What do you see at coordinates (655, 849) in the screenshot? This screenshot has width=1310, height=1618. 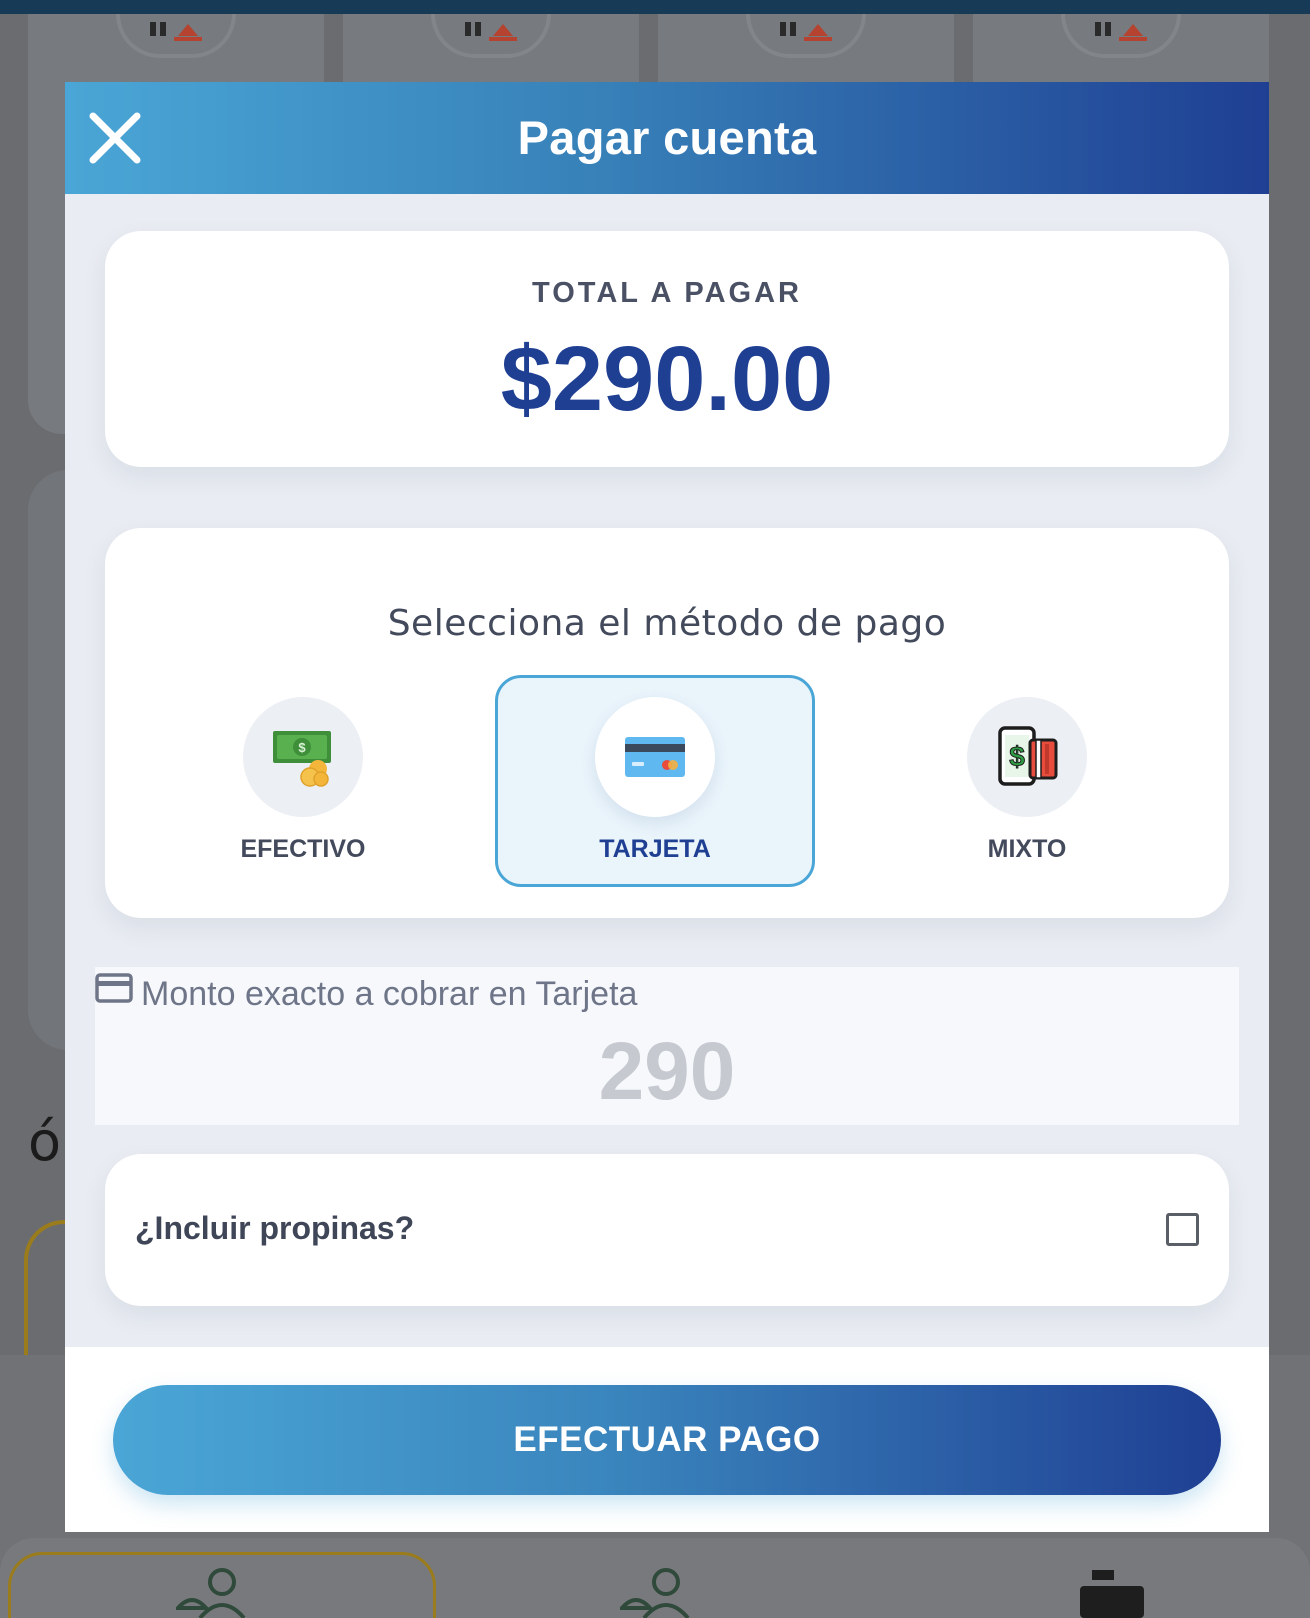 I see `payment-method-label: TARJETA` at bounding box center [655, 849].